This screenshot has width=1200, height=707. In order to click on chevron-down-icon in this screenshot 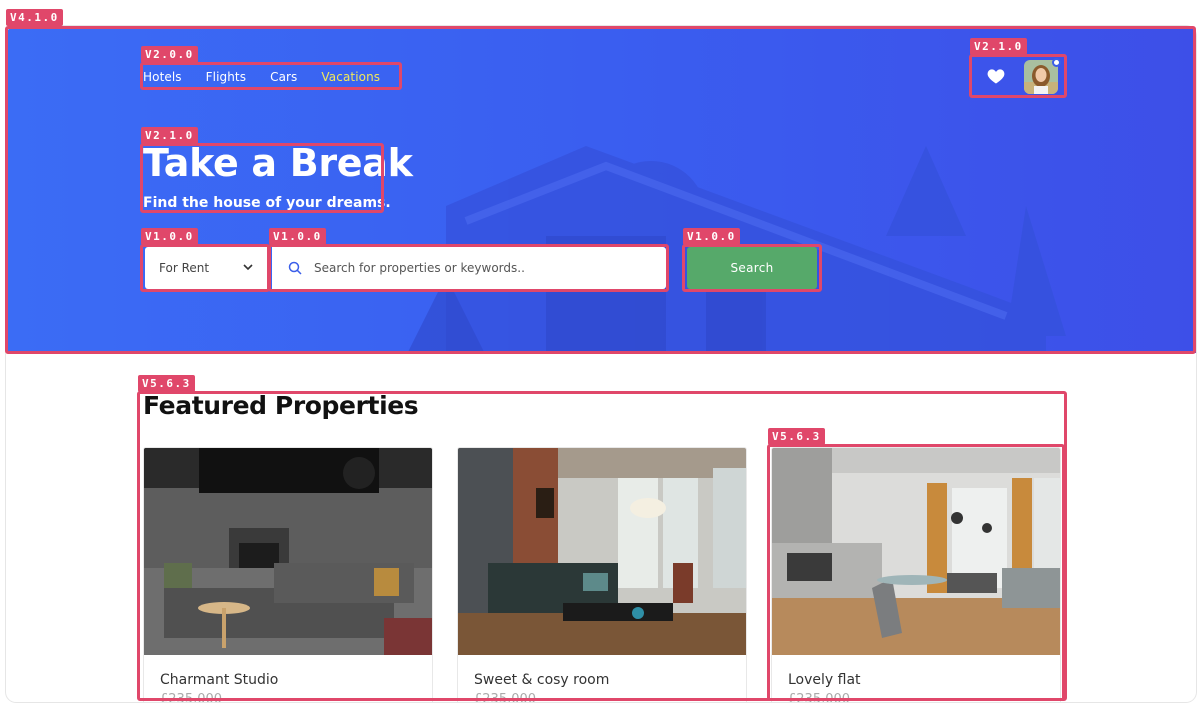, I will do `click(248, 267)`.